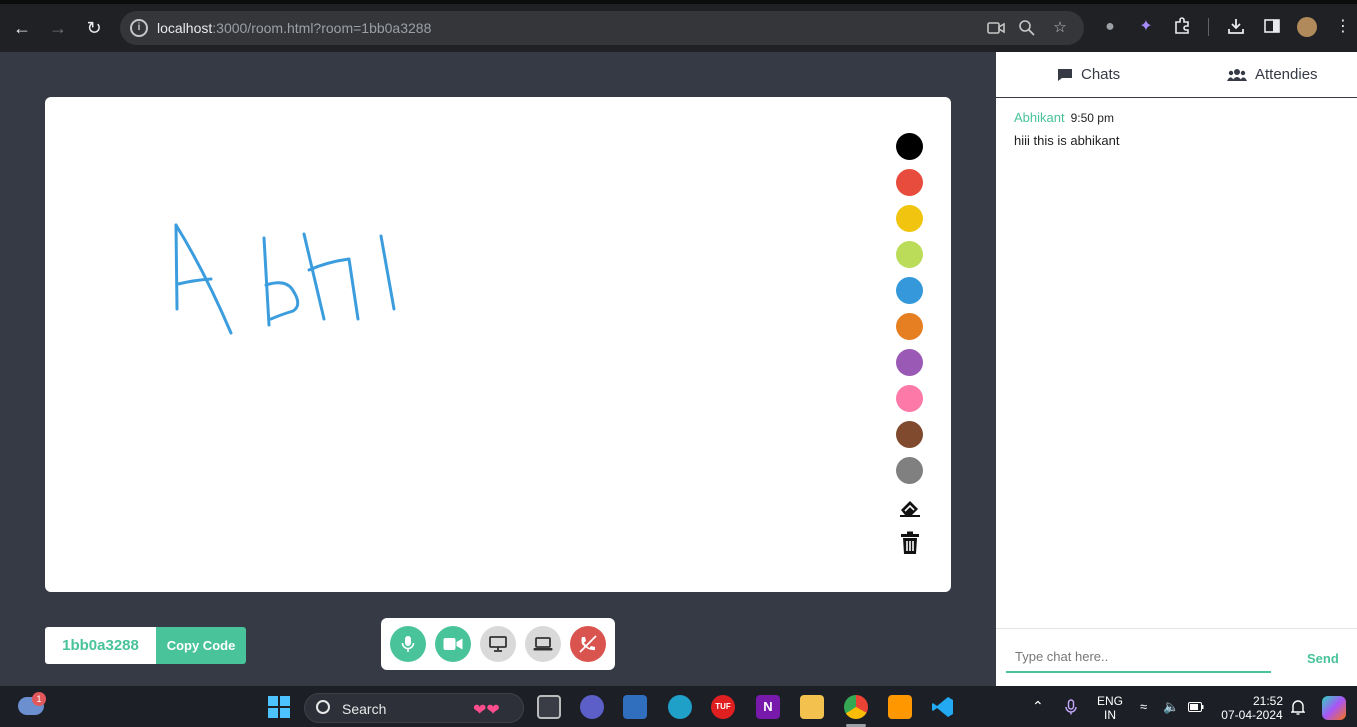 This screenshot has width=1357, height=727. I want to click on users-icon, so click(1237, 74).